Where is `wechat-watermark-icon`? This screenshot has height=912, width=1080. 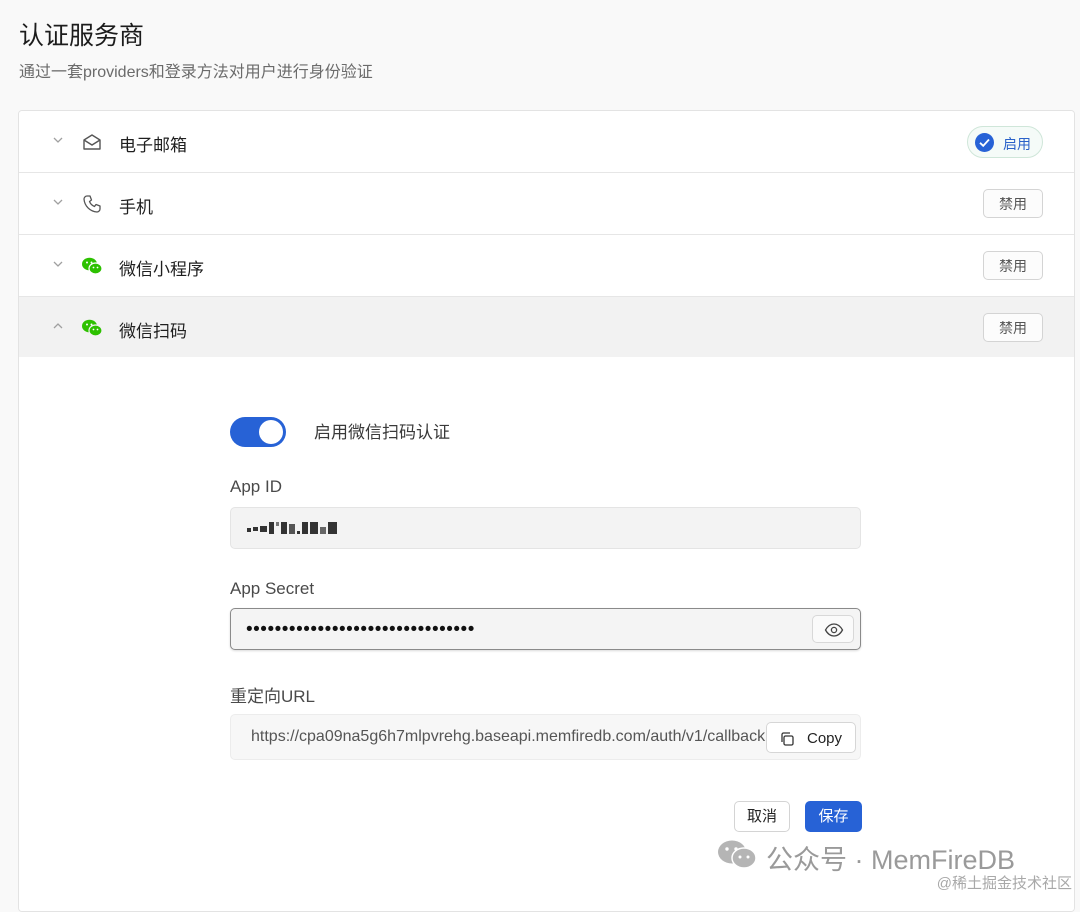
wechat-watermark-icon is located at coordinates (737, 854).